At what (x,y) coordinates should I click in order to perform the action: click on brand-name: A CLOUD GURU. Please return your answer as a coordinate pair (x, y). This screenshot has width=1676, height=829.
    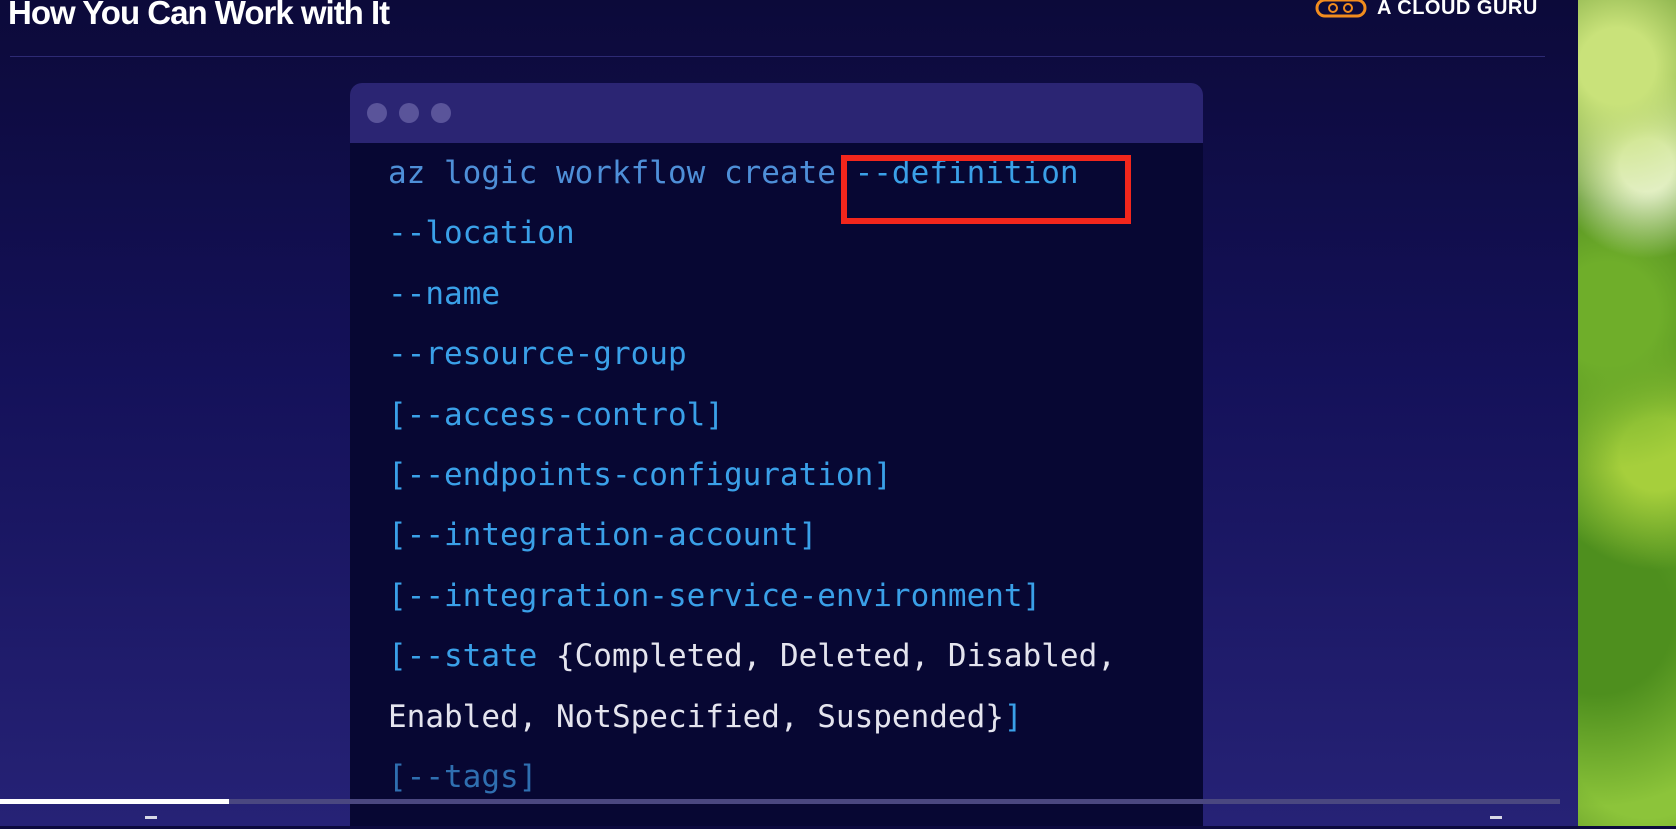
    Looking at the image, I should click on (1457, 9).